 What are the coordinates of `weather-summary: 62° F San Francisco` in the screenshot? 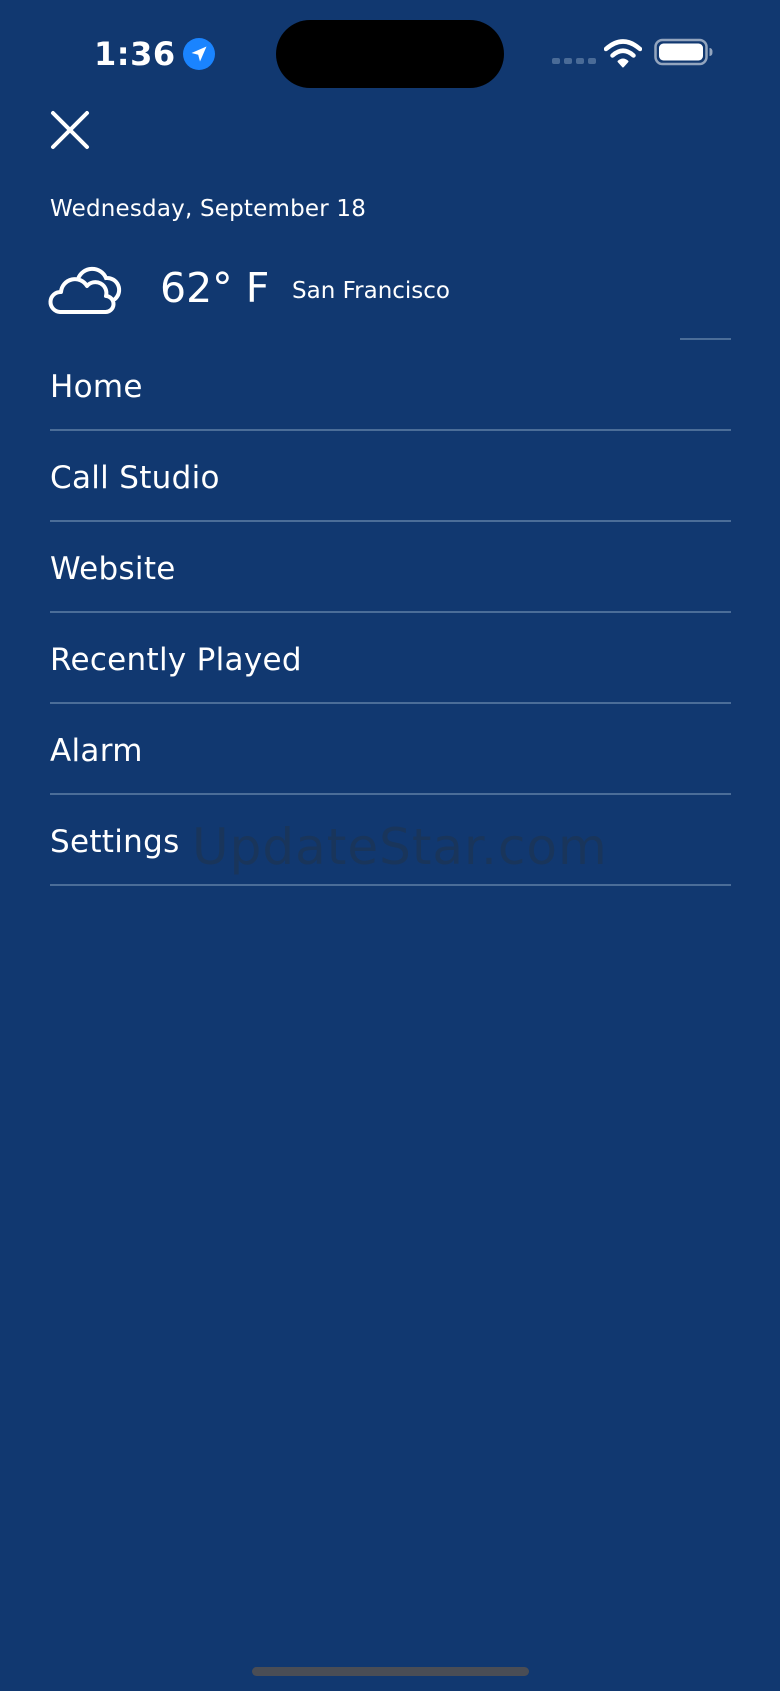 It's located at (388, 288).